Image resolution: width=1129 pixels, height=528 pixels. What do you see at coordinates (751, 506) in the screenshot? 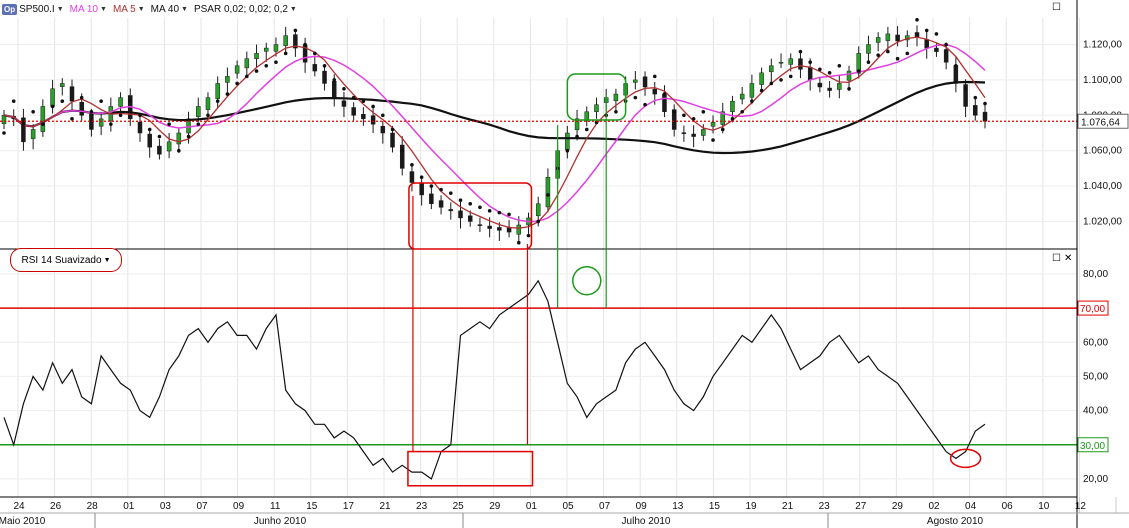
I see `x-tick-label: 19` at bounding box center [751, 506].